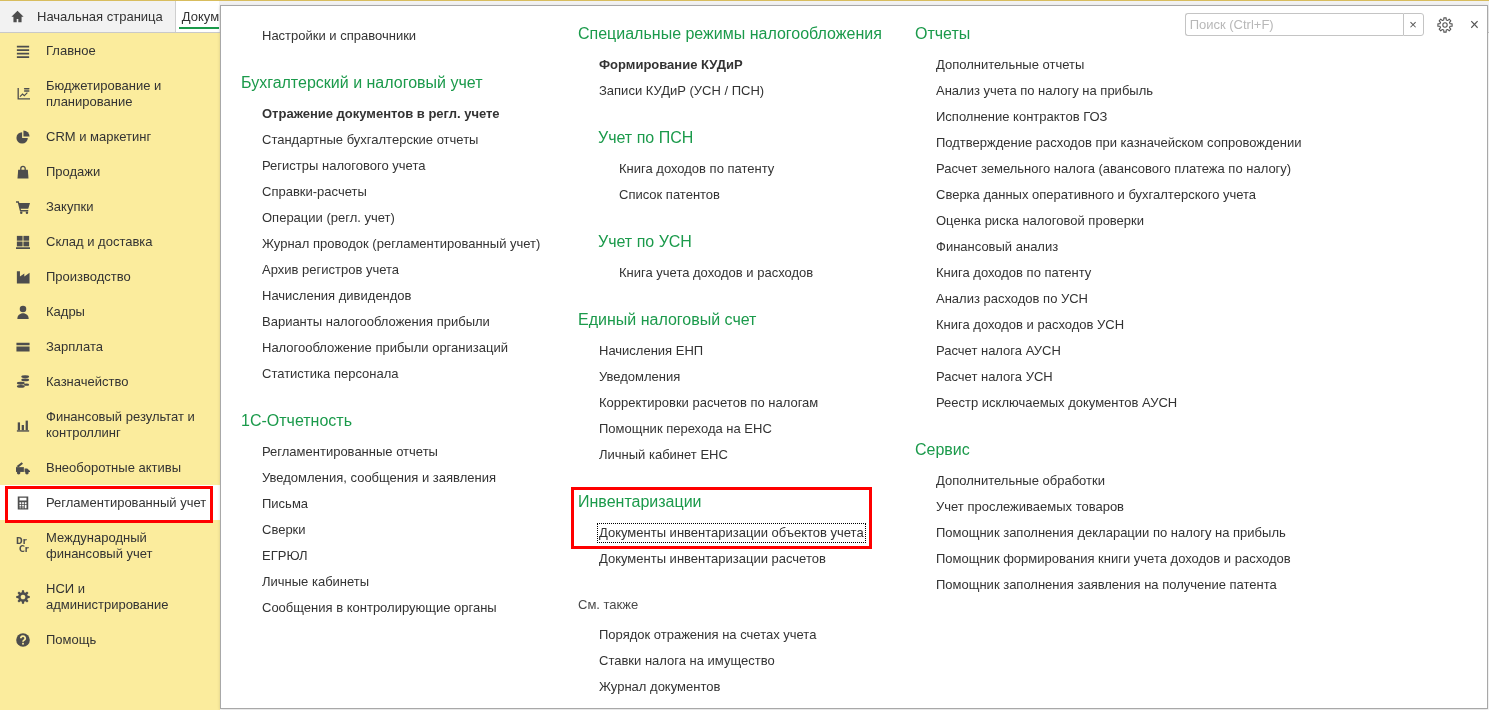  Describe the element at coordinates (994, 377) in the screenshot. I see `menu-link: Расчет налога УСН` at that location.